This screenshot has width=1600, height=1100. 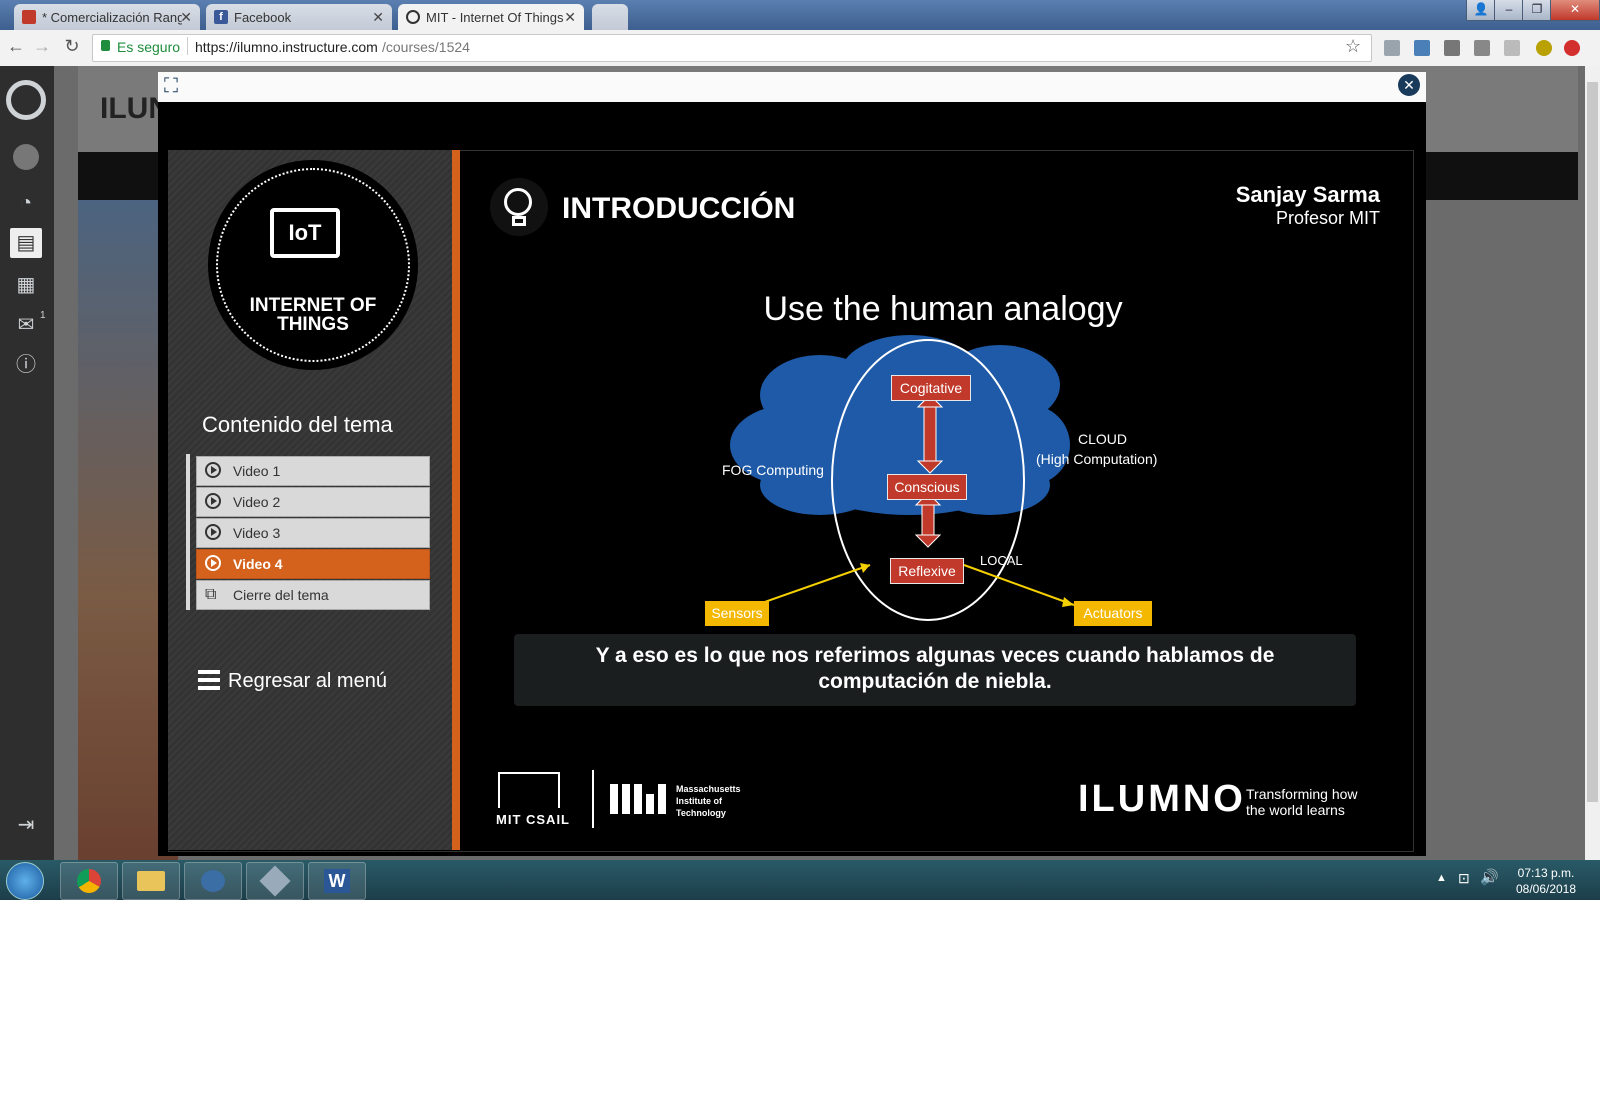 What do you see at coordinates (610, 17) in the screenshot?
I see `new-tab-button` at bounding box center [610, 17].